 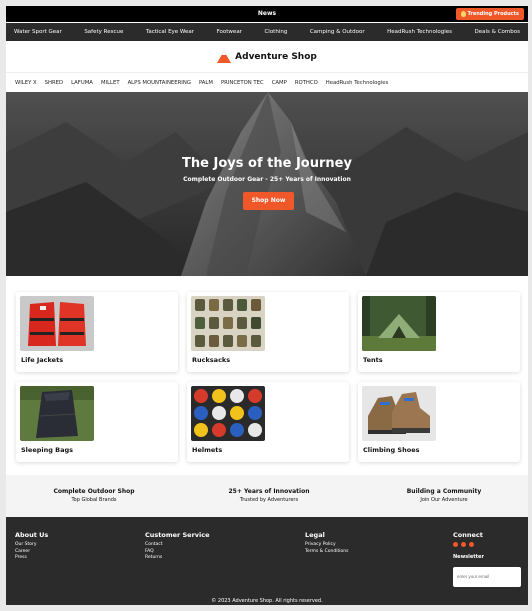 What do you see at coordinates (444, 500) in the screenshot?
I see `feature-subtitle: Join Our Adventure` at bounding box center [444, 500].